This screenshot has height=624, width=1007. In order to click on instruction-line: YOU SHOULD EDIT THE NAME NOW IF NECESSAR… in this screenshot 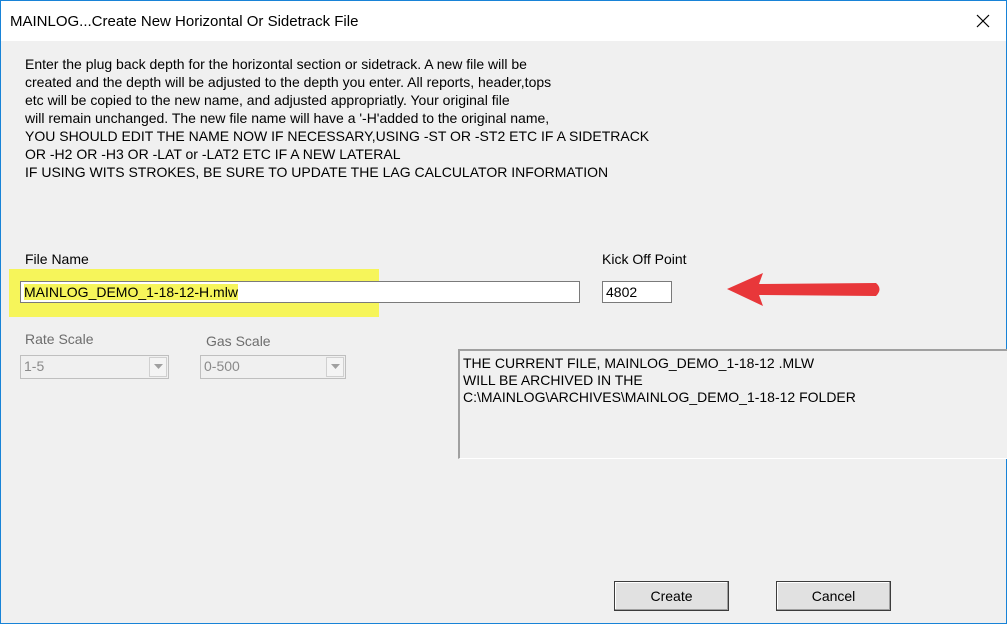, I will do `click(337, 136)`.